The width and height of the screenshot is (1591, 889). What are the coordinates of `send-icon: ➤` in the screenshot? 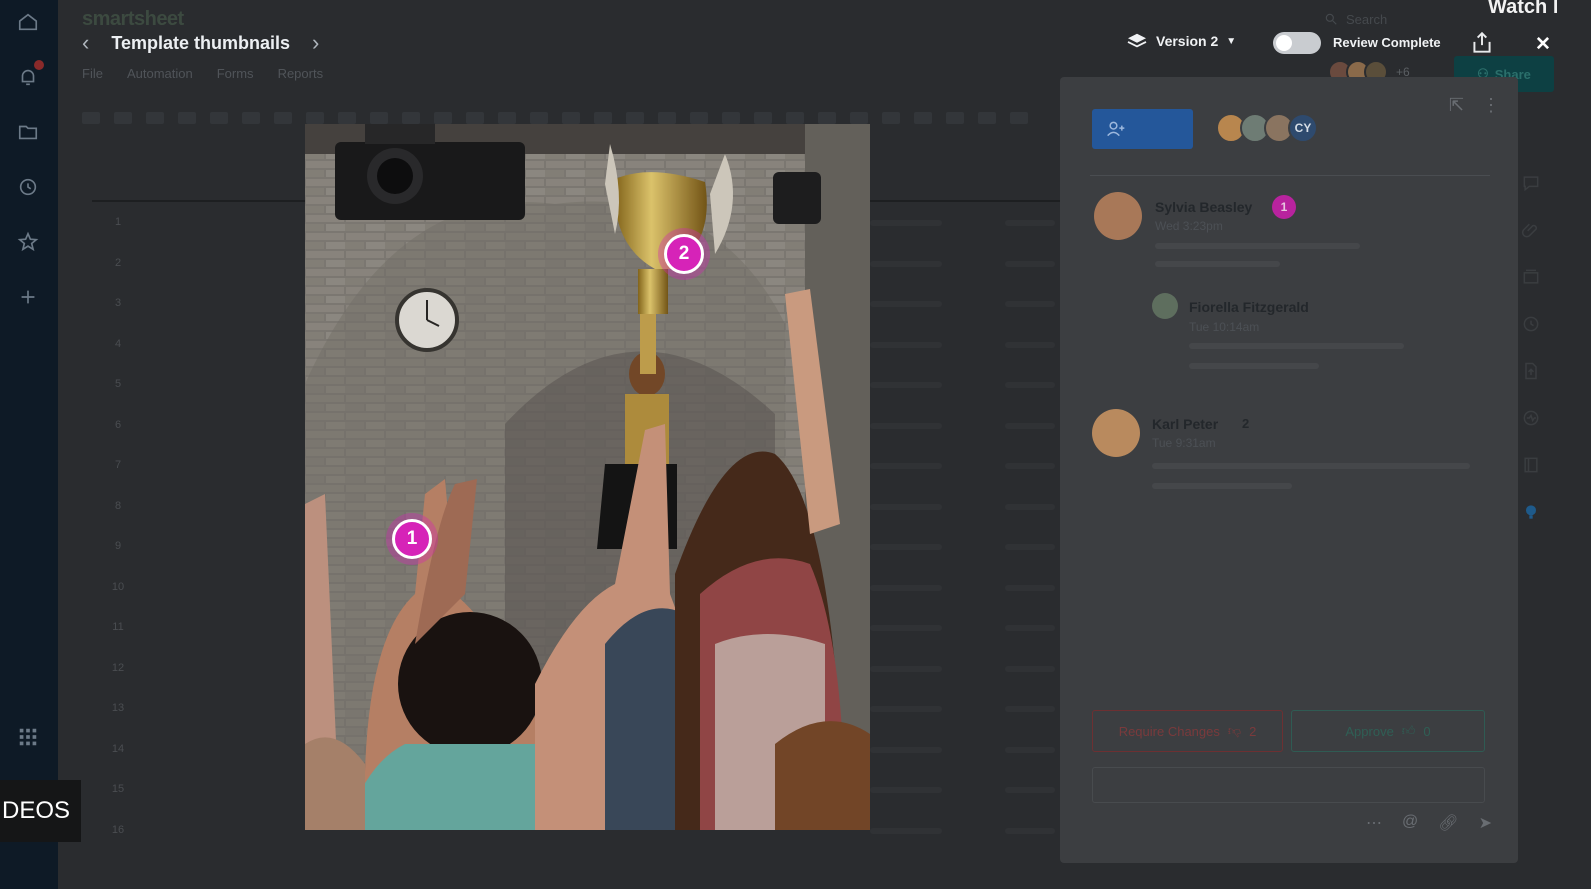 It's located at (1485, 823).